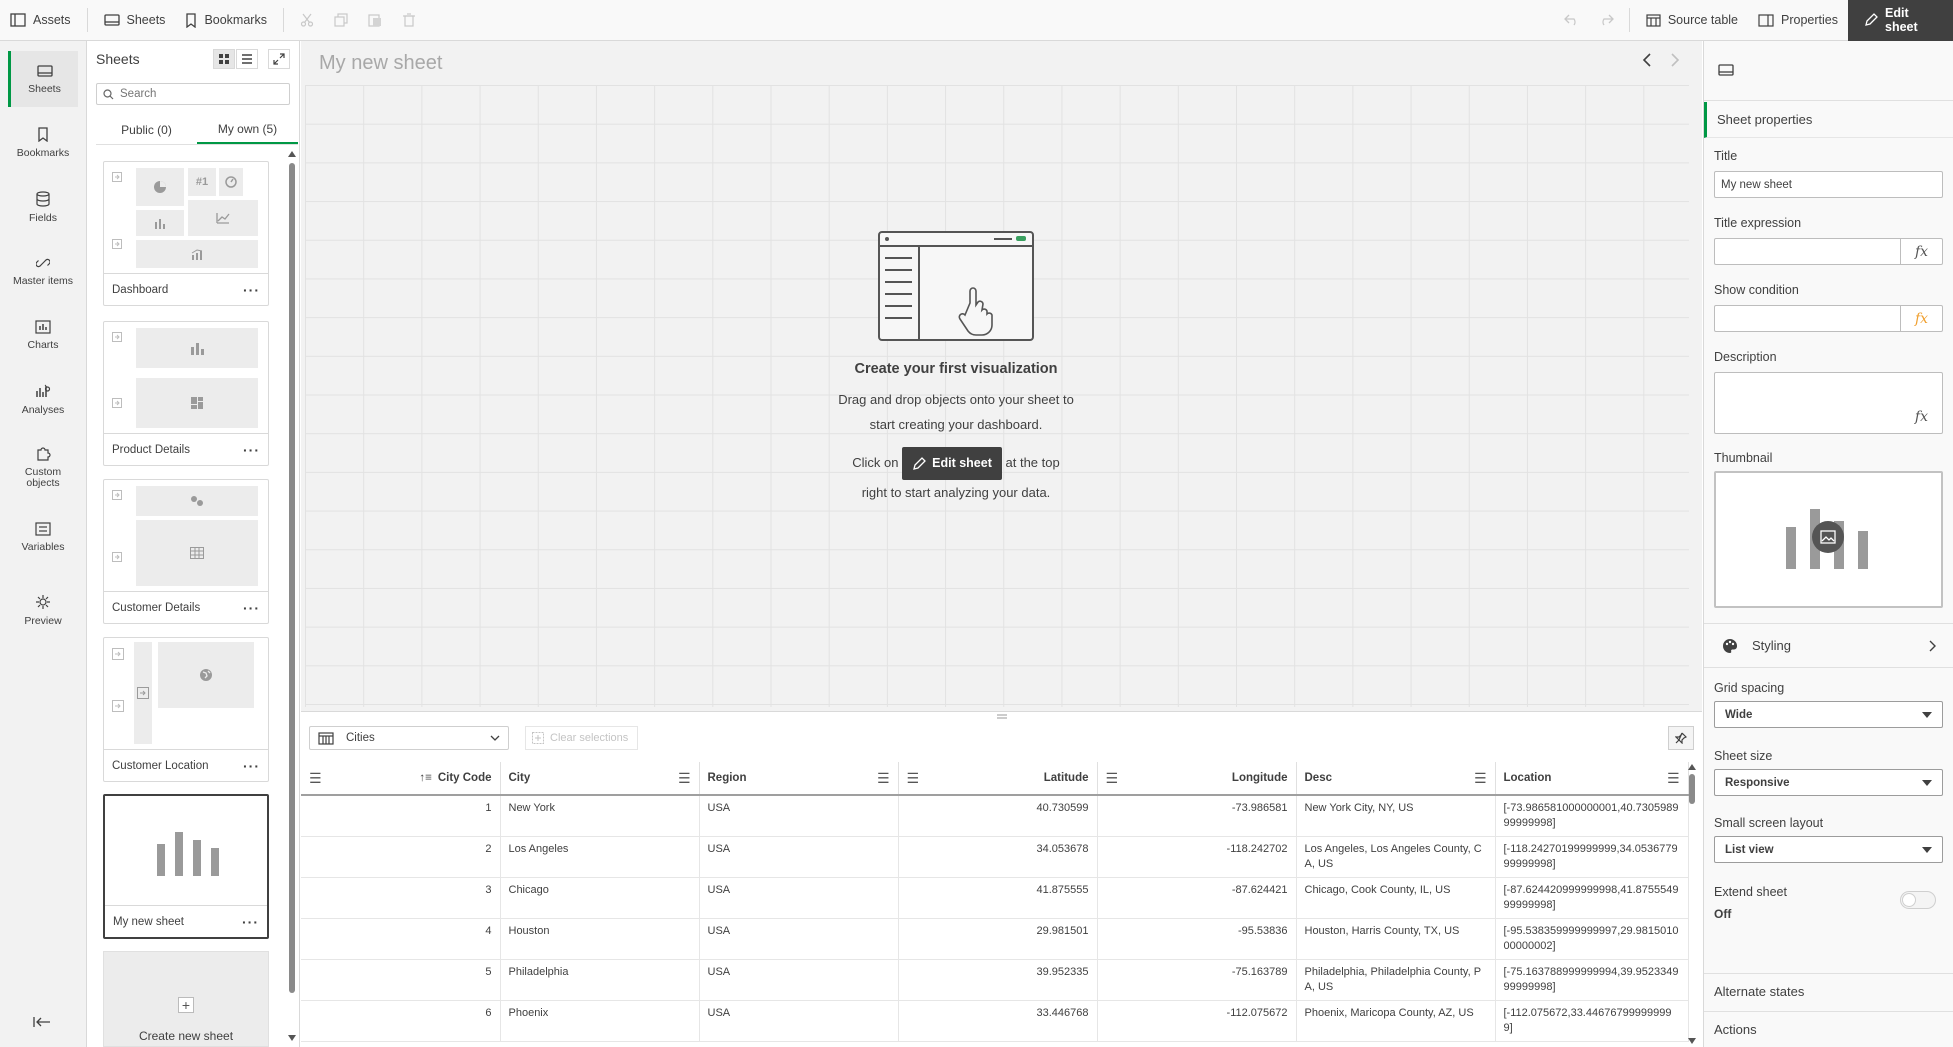 This screenshot has height=1047, width=1953. What do you see at coordinates (1828, 1028) in the screenshot?
I see `actions-row: Actions` at bounding box center [1828, 1028].